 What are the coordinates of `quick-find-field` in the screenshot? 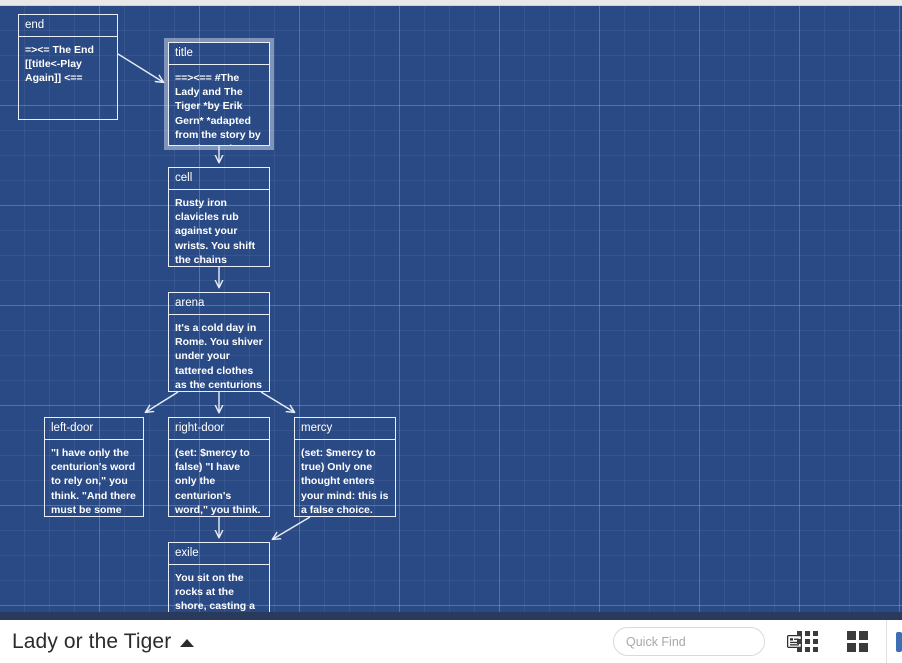 It's located at (707, 641).